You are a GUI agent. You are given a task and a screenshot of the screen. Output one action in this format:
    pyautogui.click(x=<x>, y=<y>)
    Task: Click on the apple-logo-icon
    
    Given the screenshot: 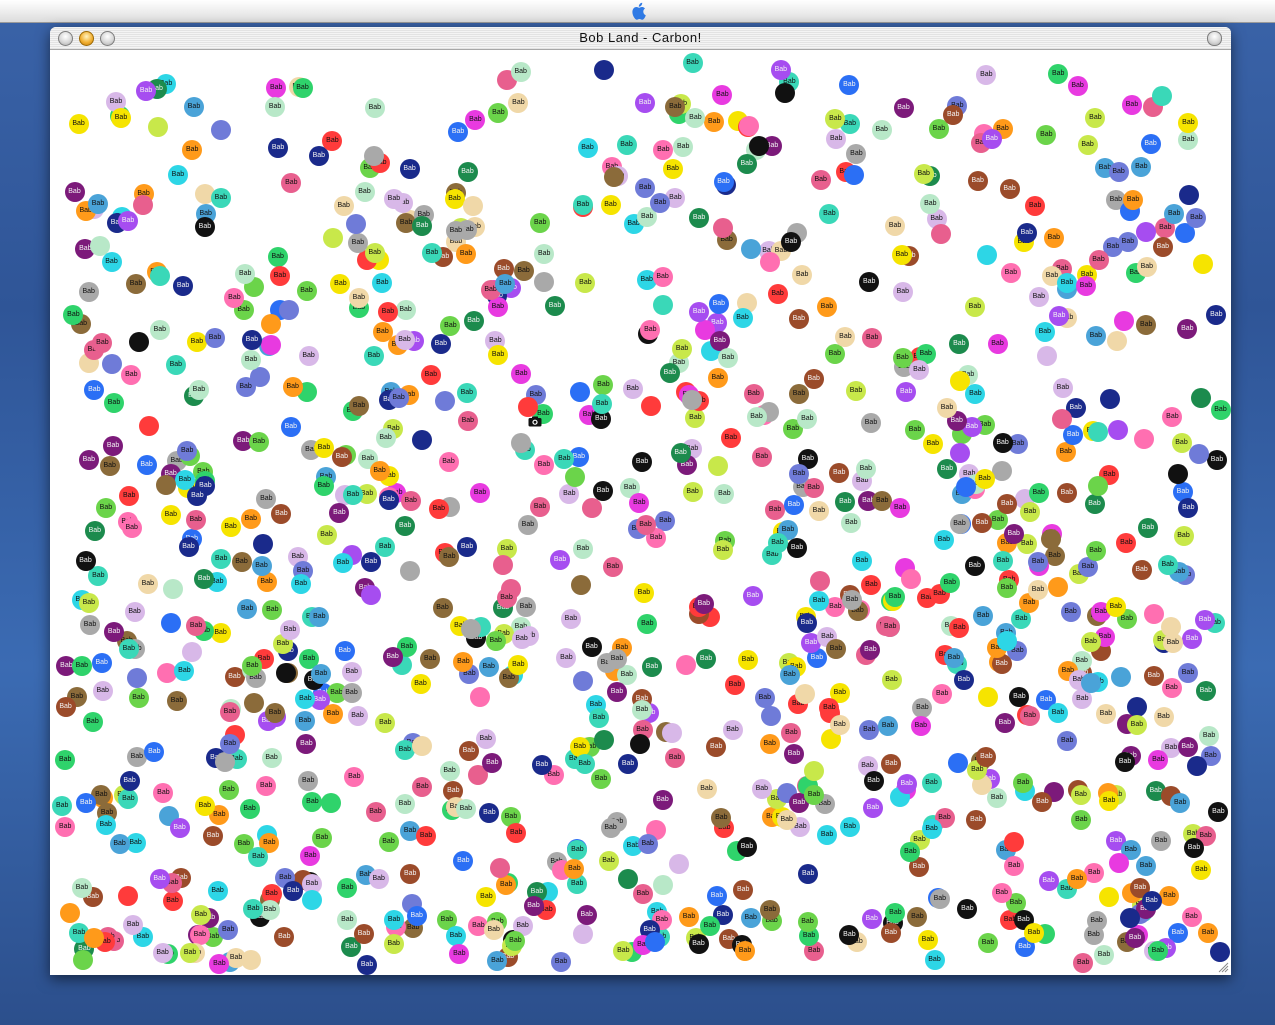 What is the action you would take?
    pyautogui.click(x=639, y=11)
    